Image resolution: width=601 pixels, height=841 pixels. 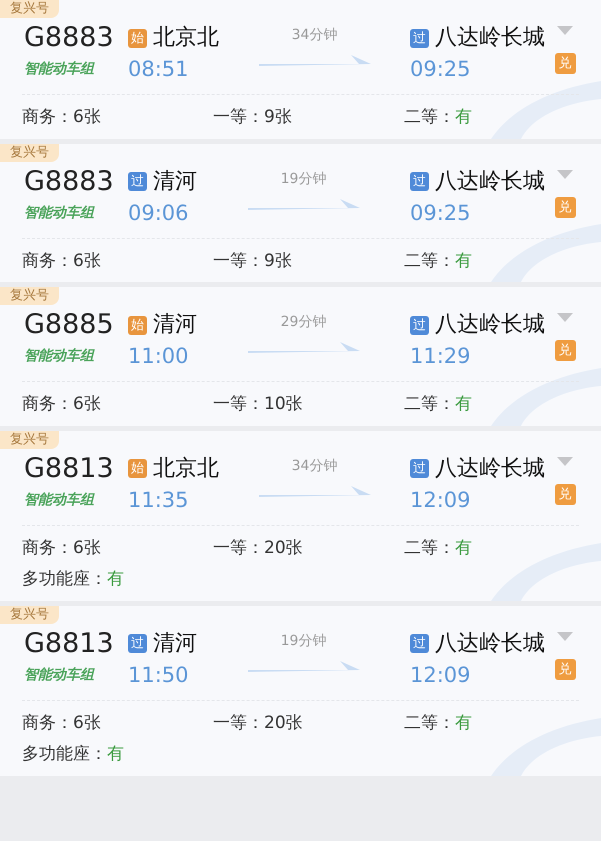 What do you see at coordinates (303, 322) in the screenshot?
I see `duration-text: 29分钟` at bounding box center [303, 322].